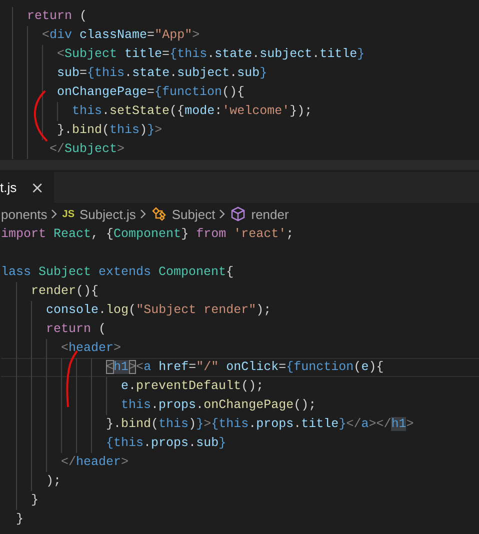 This screenshot has width=479, height=534. What do you see at coordinates (95, 462) in the screenshot?
I see `code-line: </header>` at bounding box center [95, 462].